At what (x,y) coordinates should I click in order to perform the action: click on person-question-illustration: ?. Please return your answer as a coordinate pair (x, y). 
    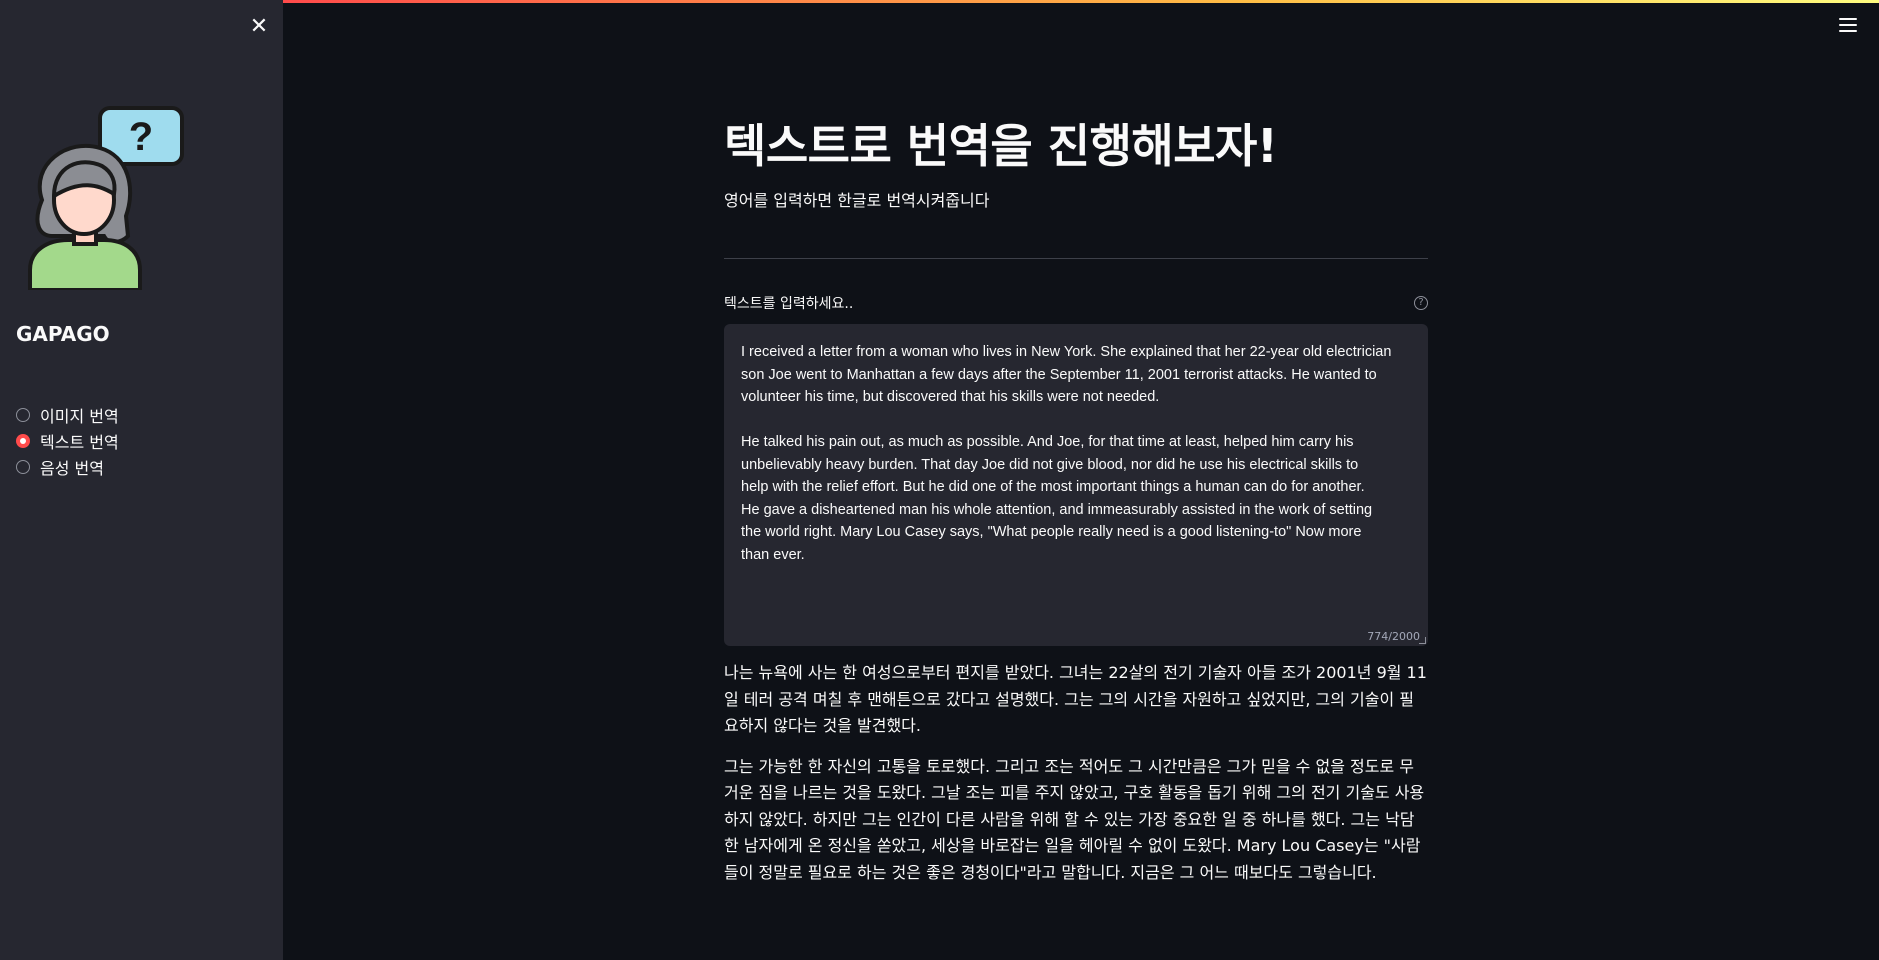
    Looking at the image, I should click on (106, 198).